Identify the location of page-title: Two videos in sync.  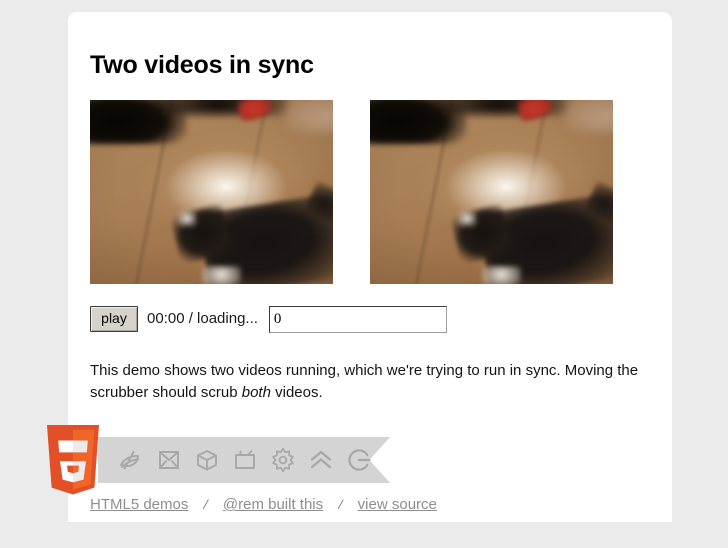
(202, 65).